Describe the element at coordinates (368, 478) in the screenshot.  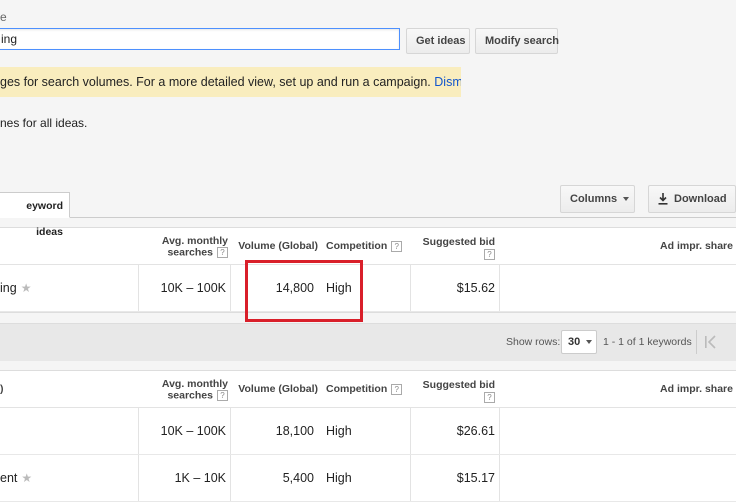
I see `table-row: ent ★ 1K – 10K 5,400 High $15.17` at that location.